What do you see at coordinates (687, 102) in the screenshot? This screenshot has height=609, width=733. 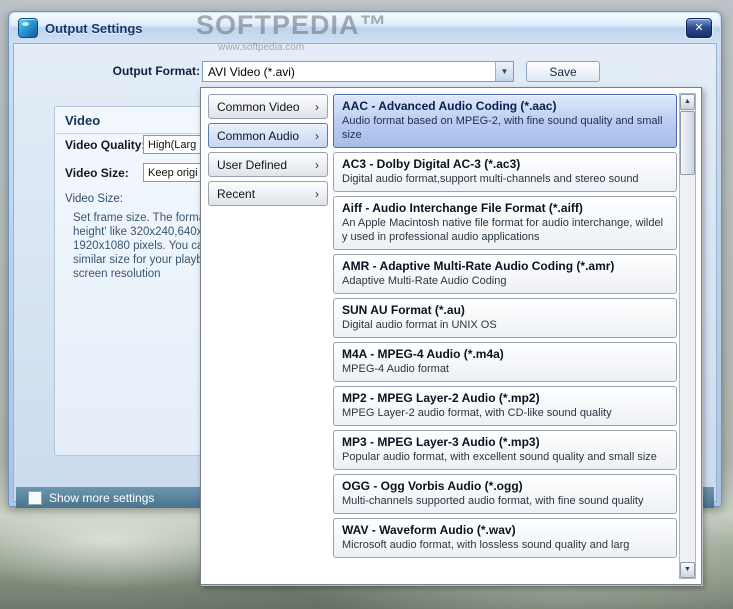 I see `scroll-up-button: ▲` at bounding box center [687, 102].